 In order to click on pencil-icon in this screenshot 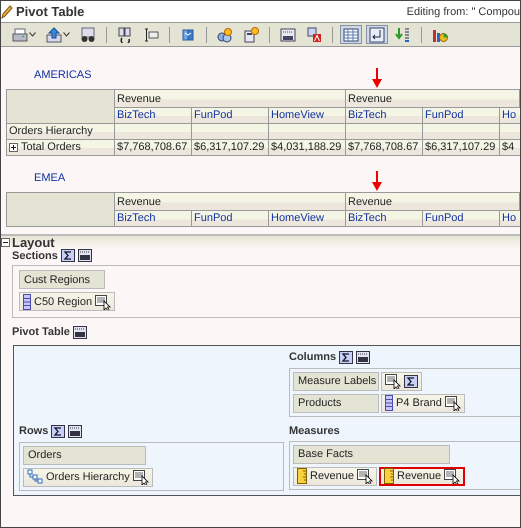, I will do `click(7, 11)`.